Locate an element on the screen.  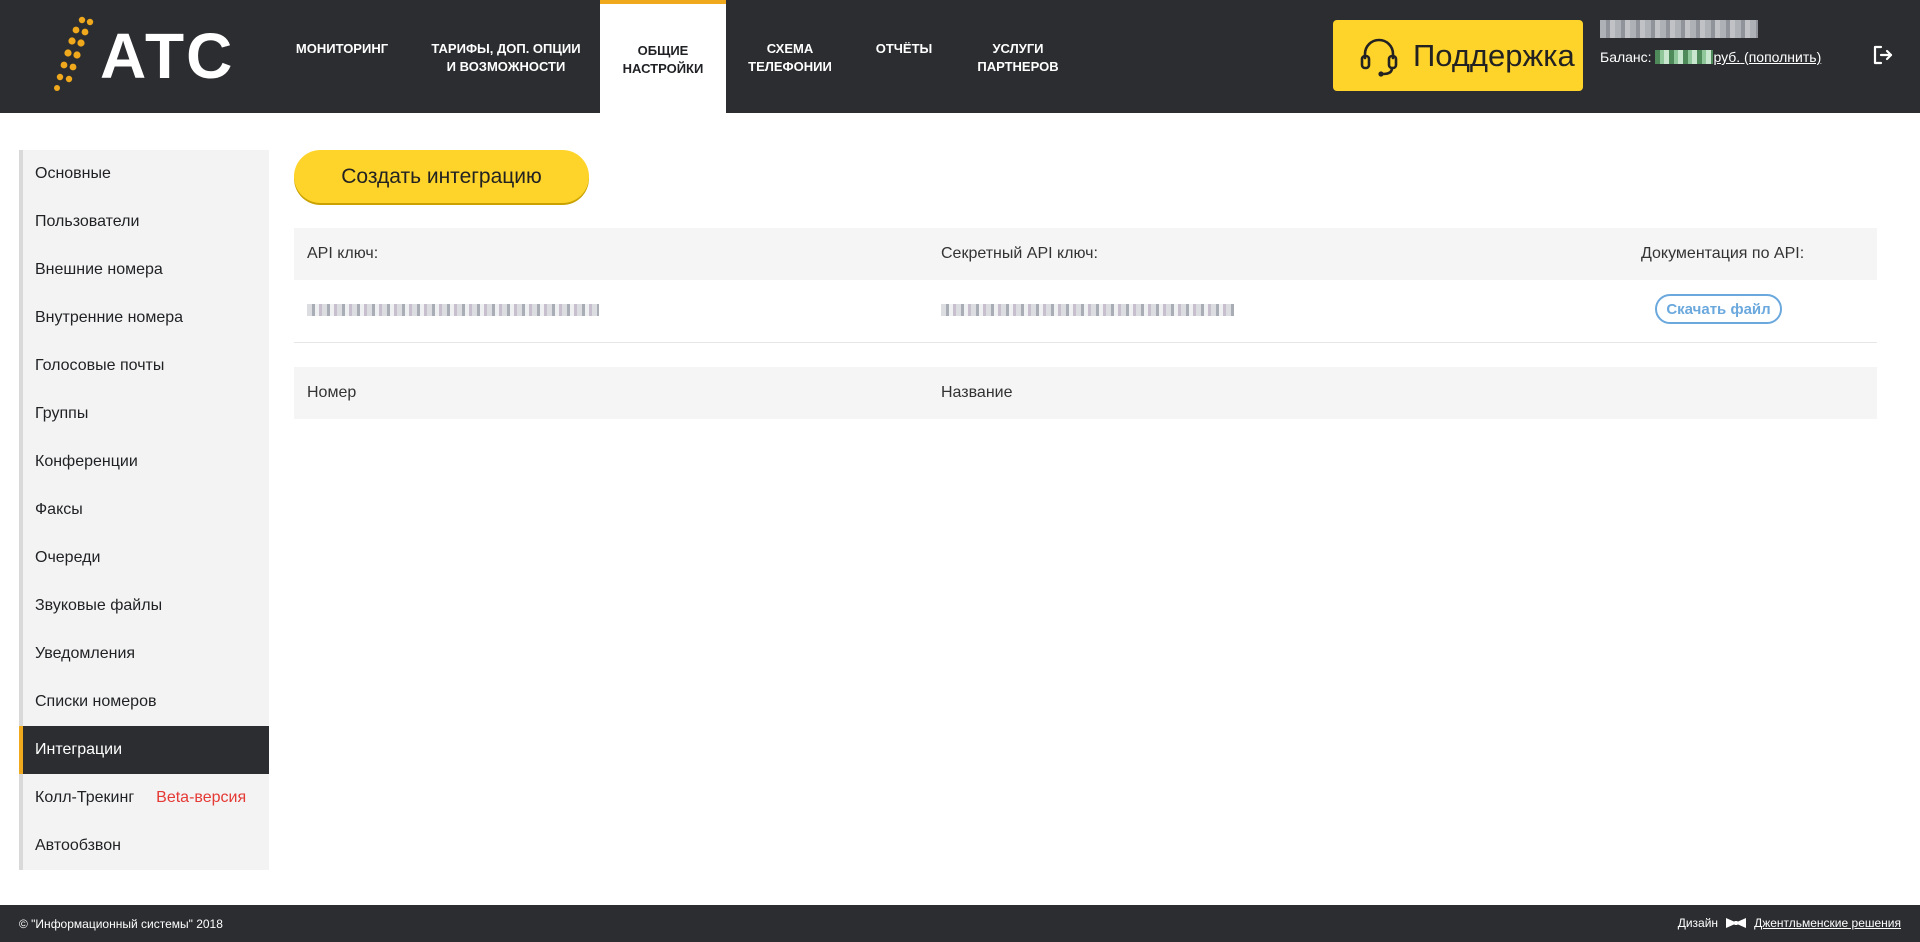
sidebar-item-voicemail: Голосовые почты is located at coordinates (146, 366).